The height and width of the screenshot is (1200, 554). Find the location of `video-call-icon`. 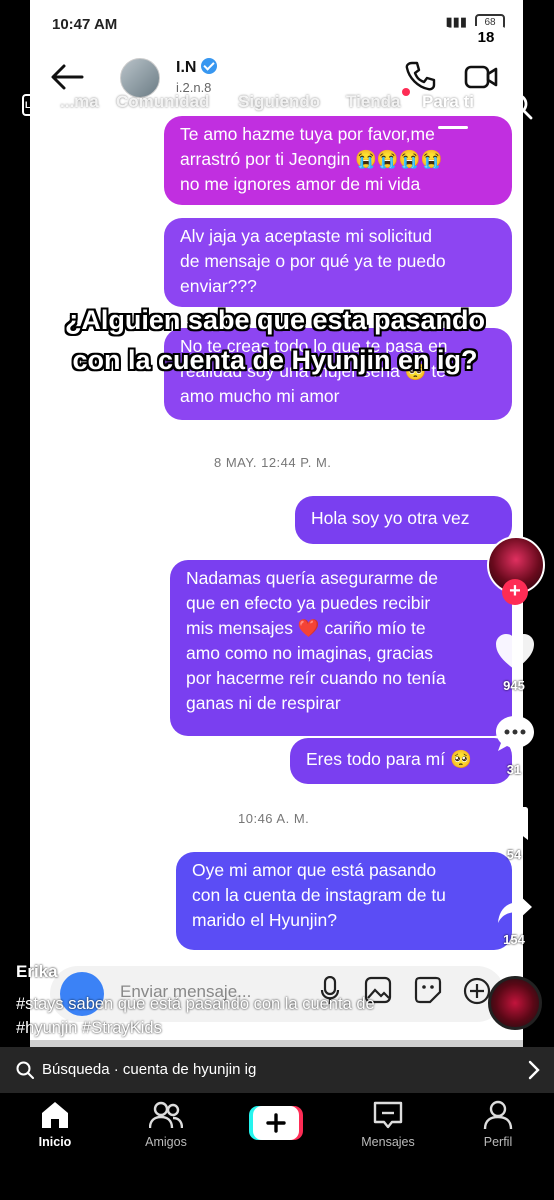

video-call-icon is located at coordinates (481, 77).